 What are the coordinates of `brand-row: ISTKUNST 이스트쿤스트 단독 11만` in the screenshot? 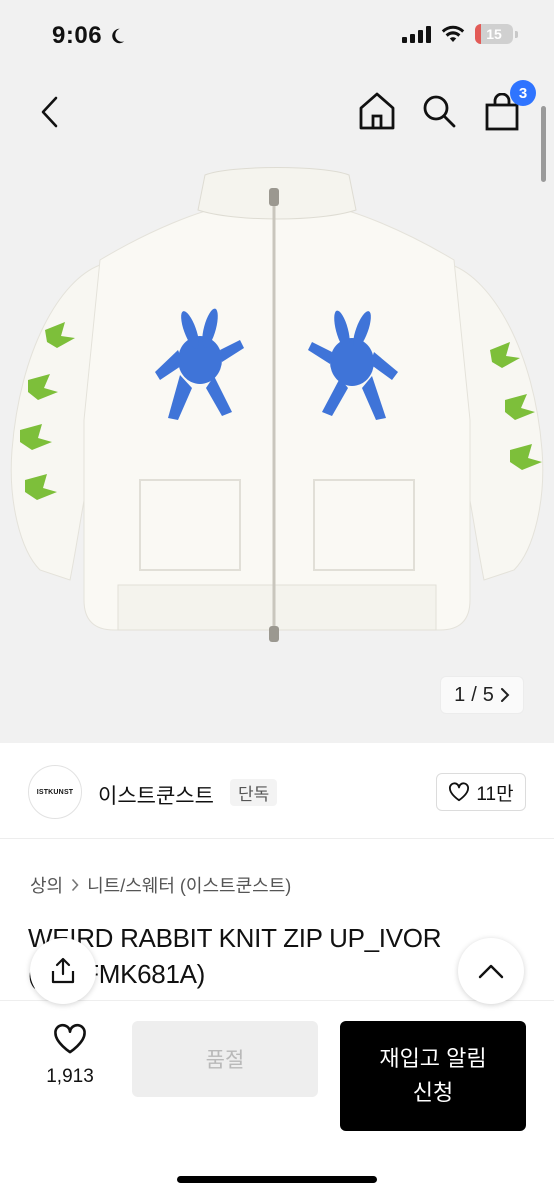 It's located at (277, 791).